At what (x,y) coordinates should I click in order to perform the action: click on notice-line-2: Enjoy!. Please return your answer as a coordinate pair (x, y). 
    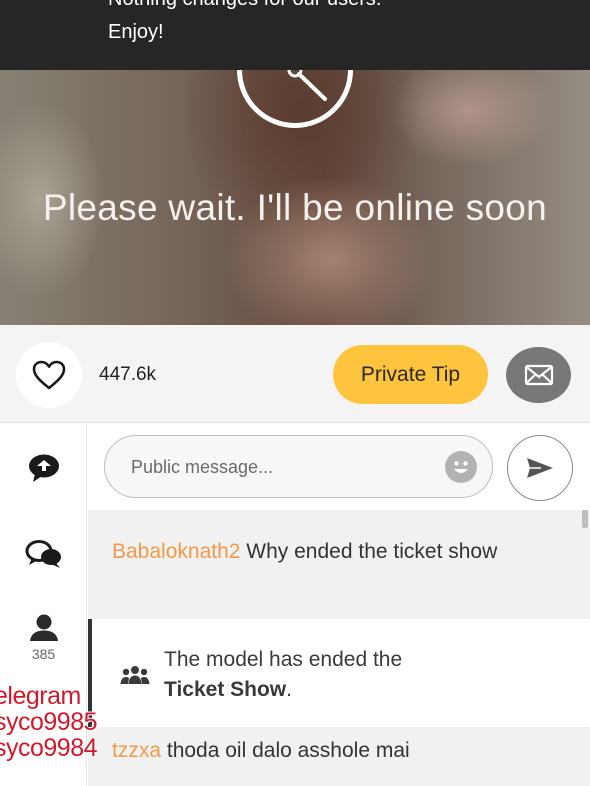
    Looking at the image, I should click on (136, 32).